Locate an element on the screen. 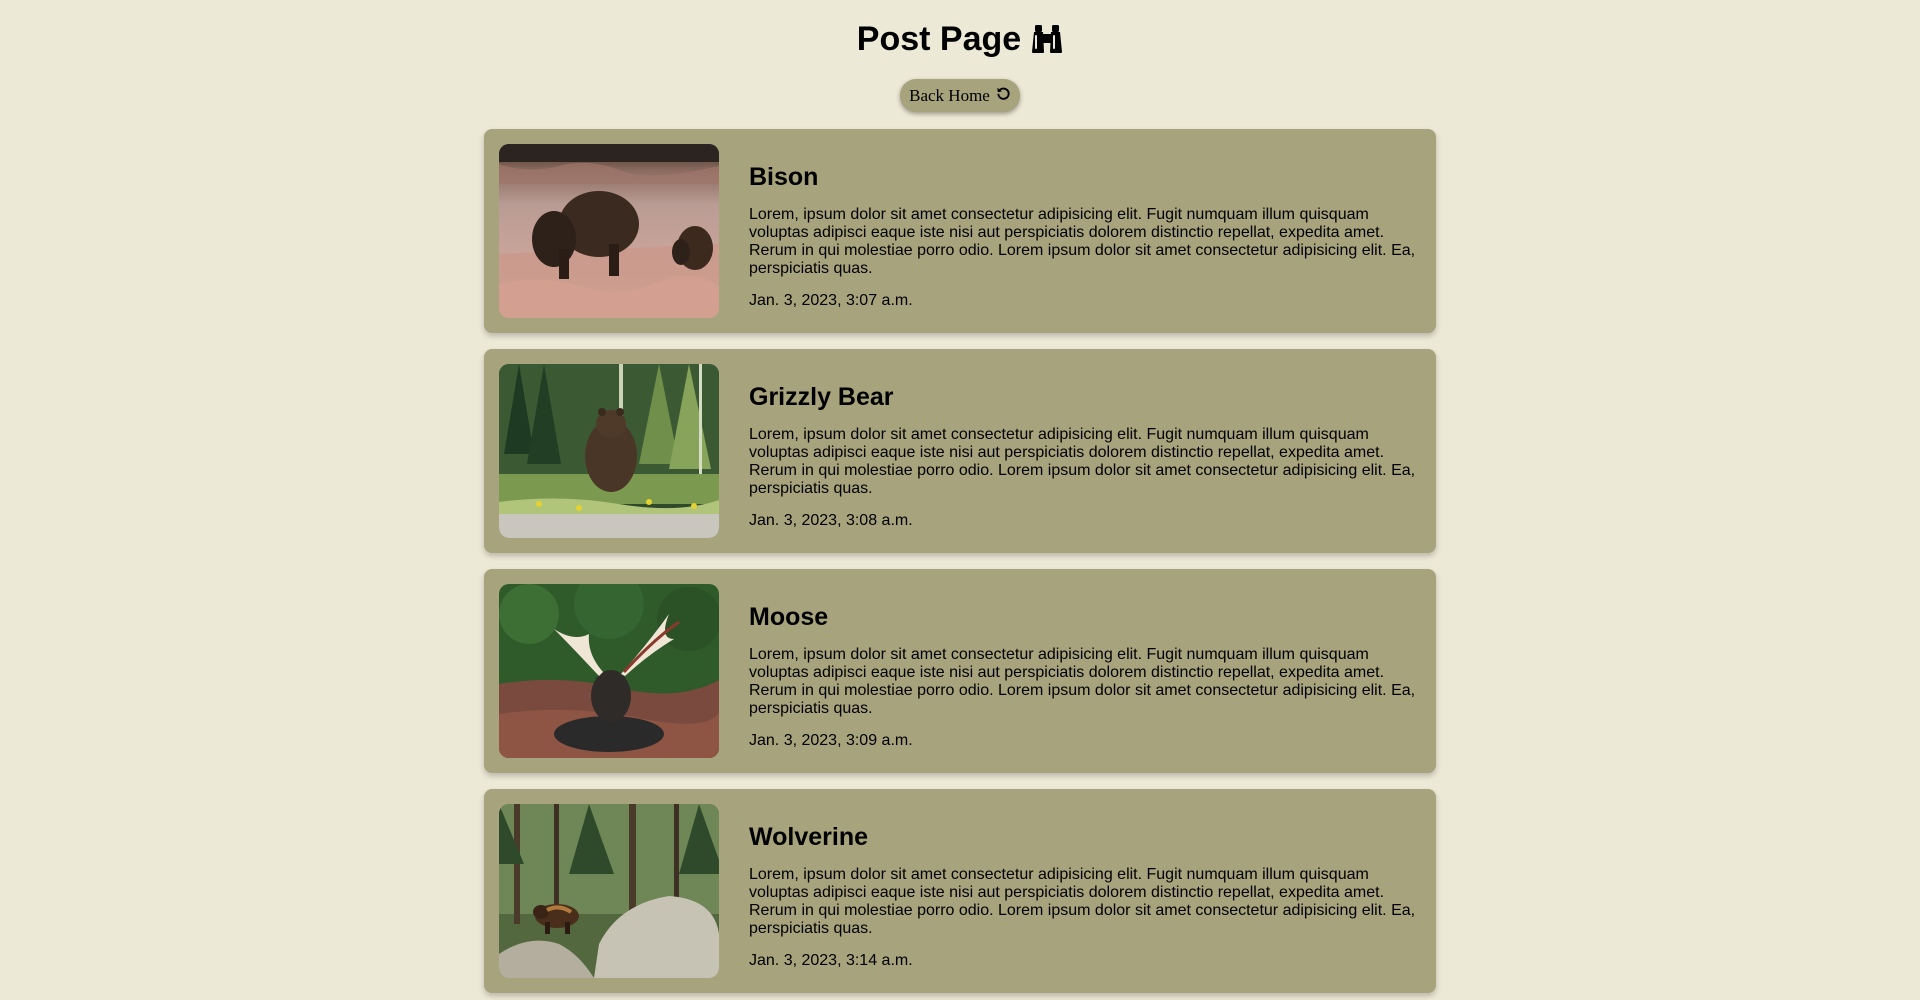 The image size is (1920, 1000). page-header: Post Page is located at coordinates (960, 29).